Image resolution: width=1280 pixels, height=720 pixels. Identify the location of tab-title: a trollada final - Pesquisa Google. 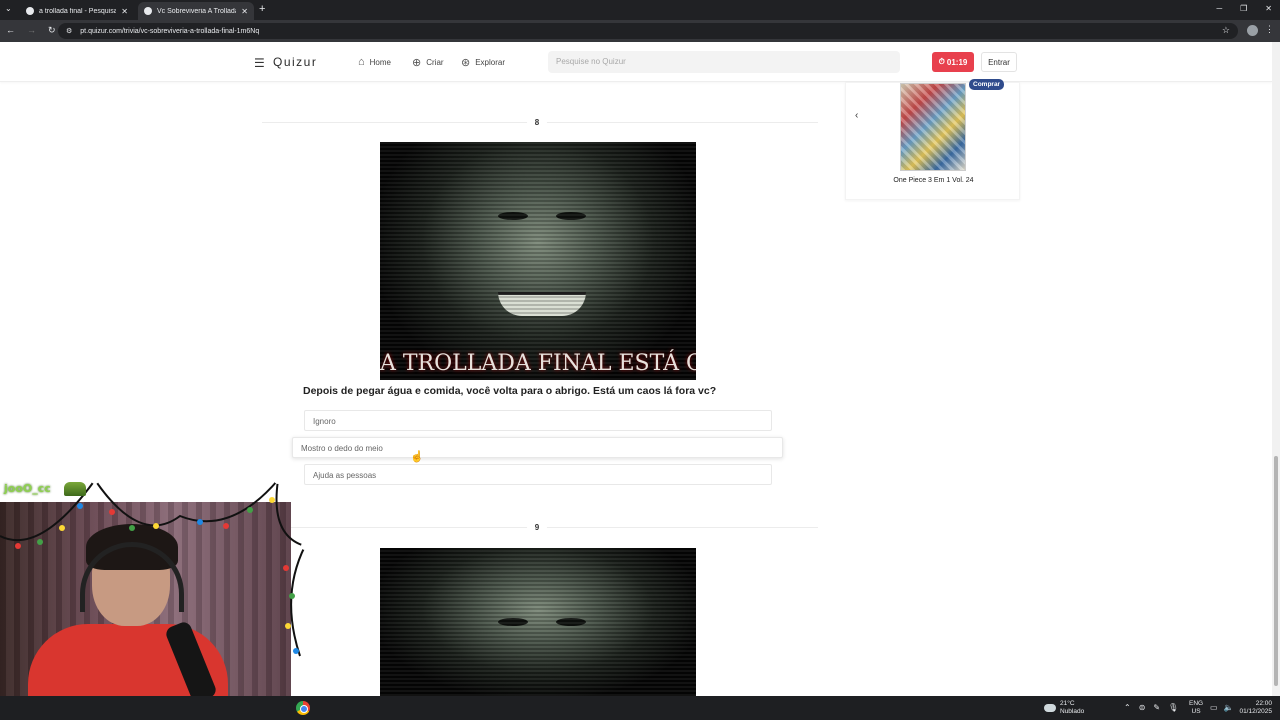
(78, 11).